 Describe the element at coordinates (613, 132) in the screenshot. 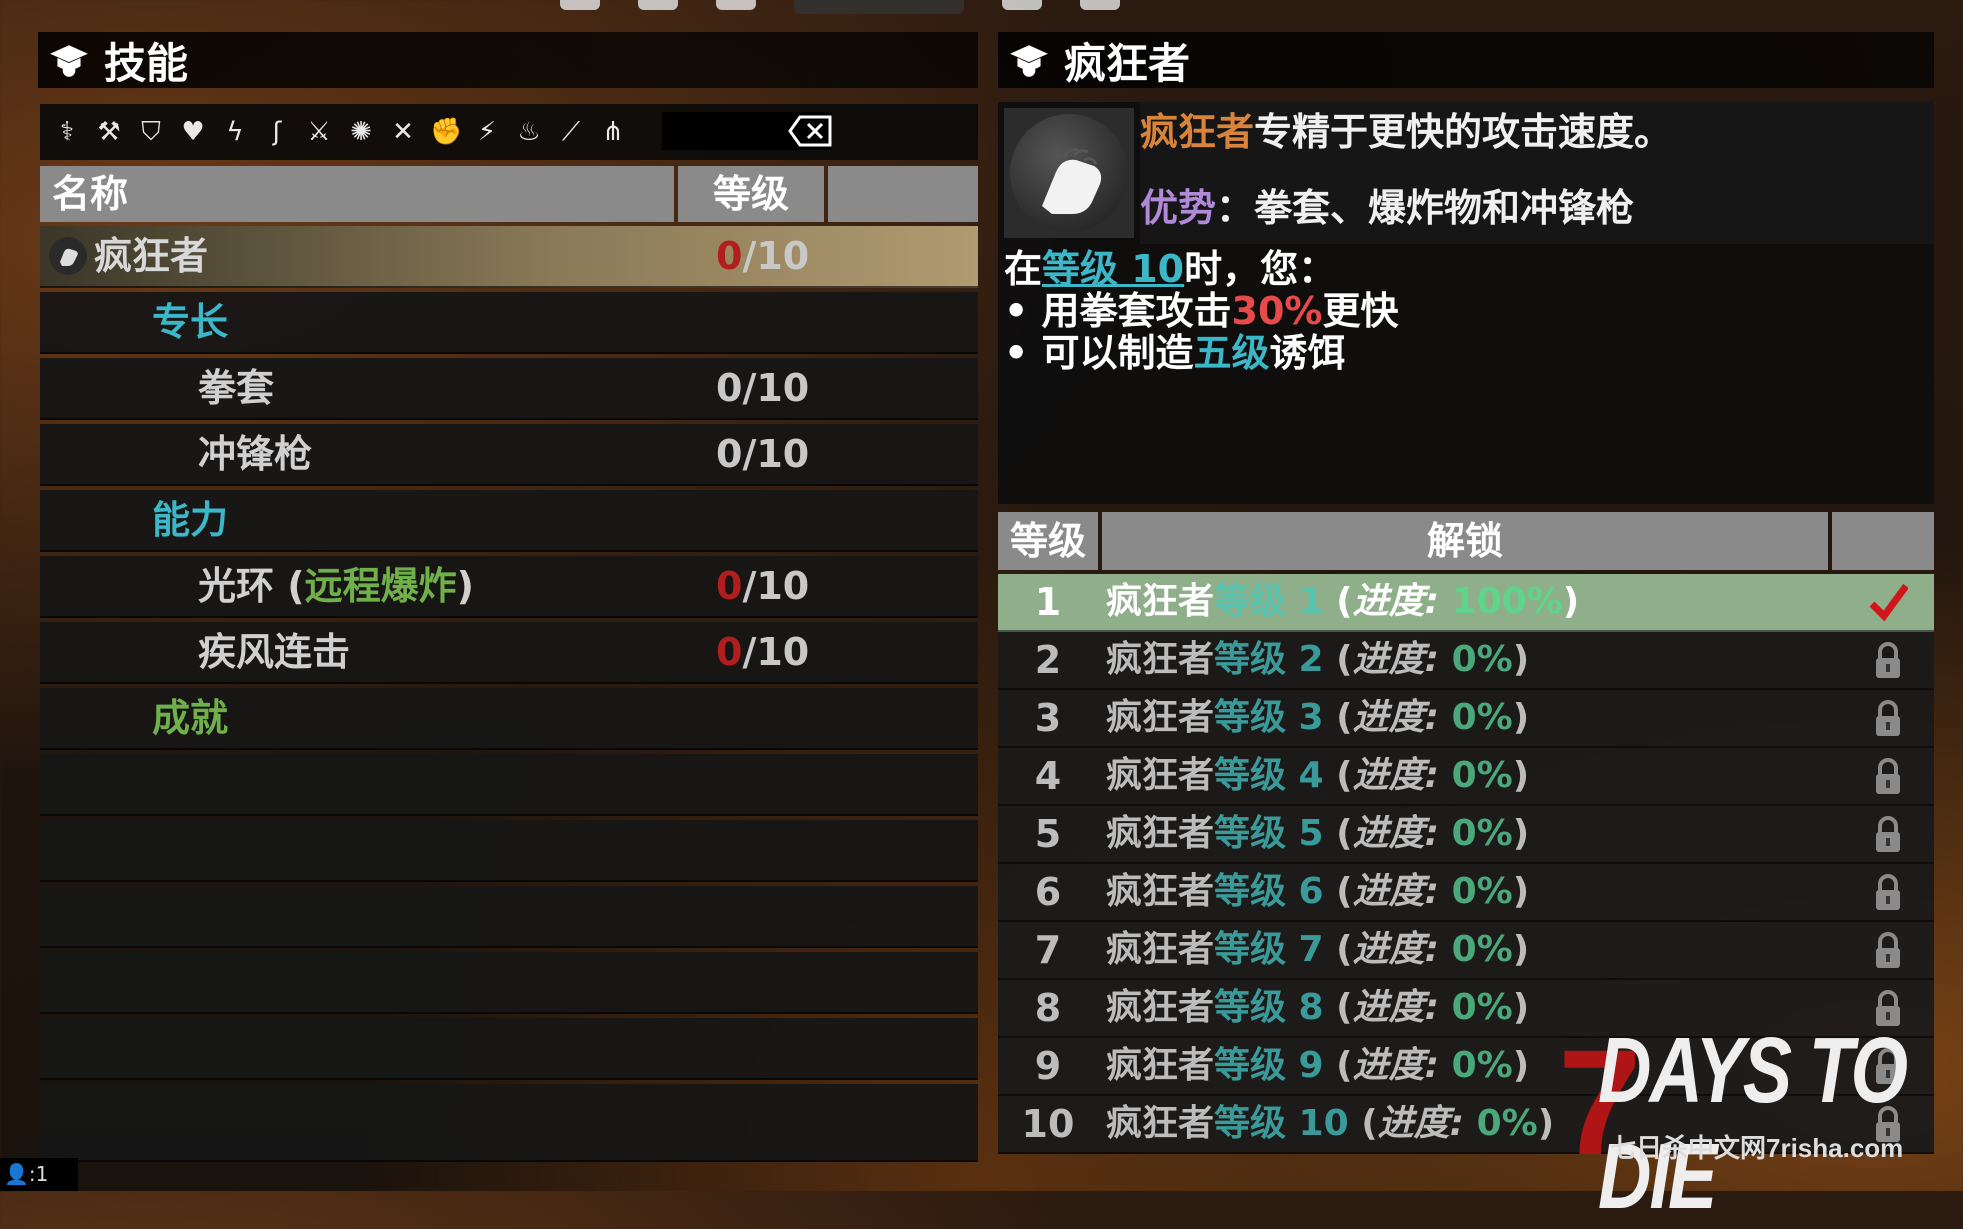

I see `spikes-icon: ⋔` at that location.